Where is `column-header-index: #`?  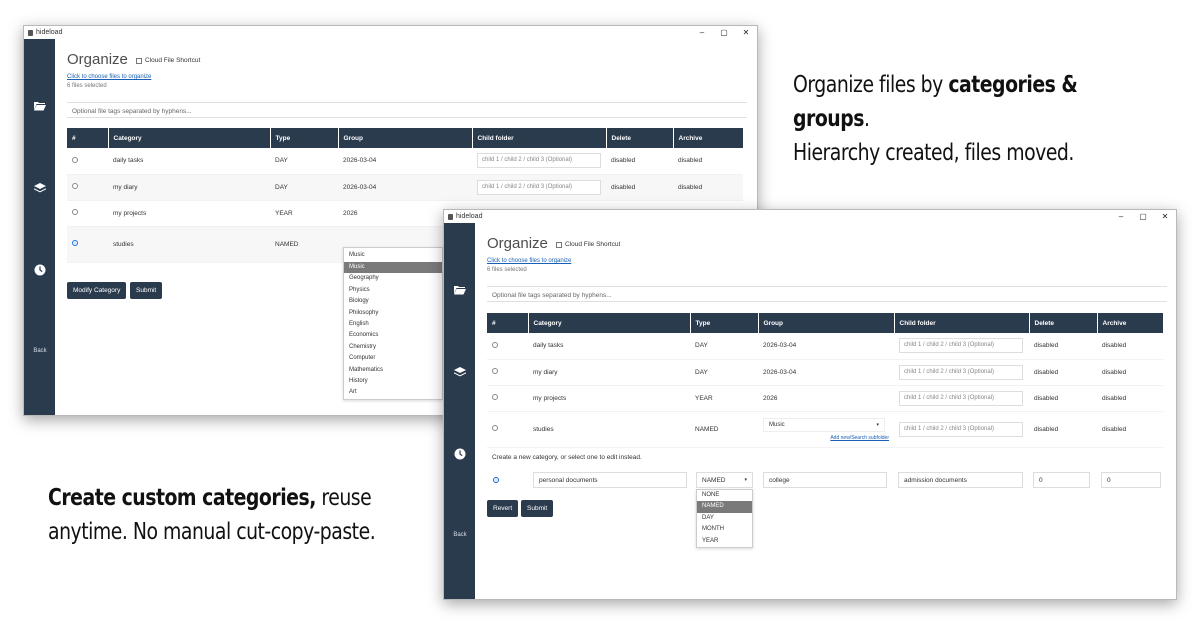
column-header-index: # is located at coordinates (508, 323).